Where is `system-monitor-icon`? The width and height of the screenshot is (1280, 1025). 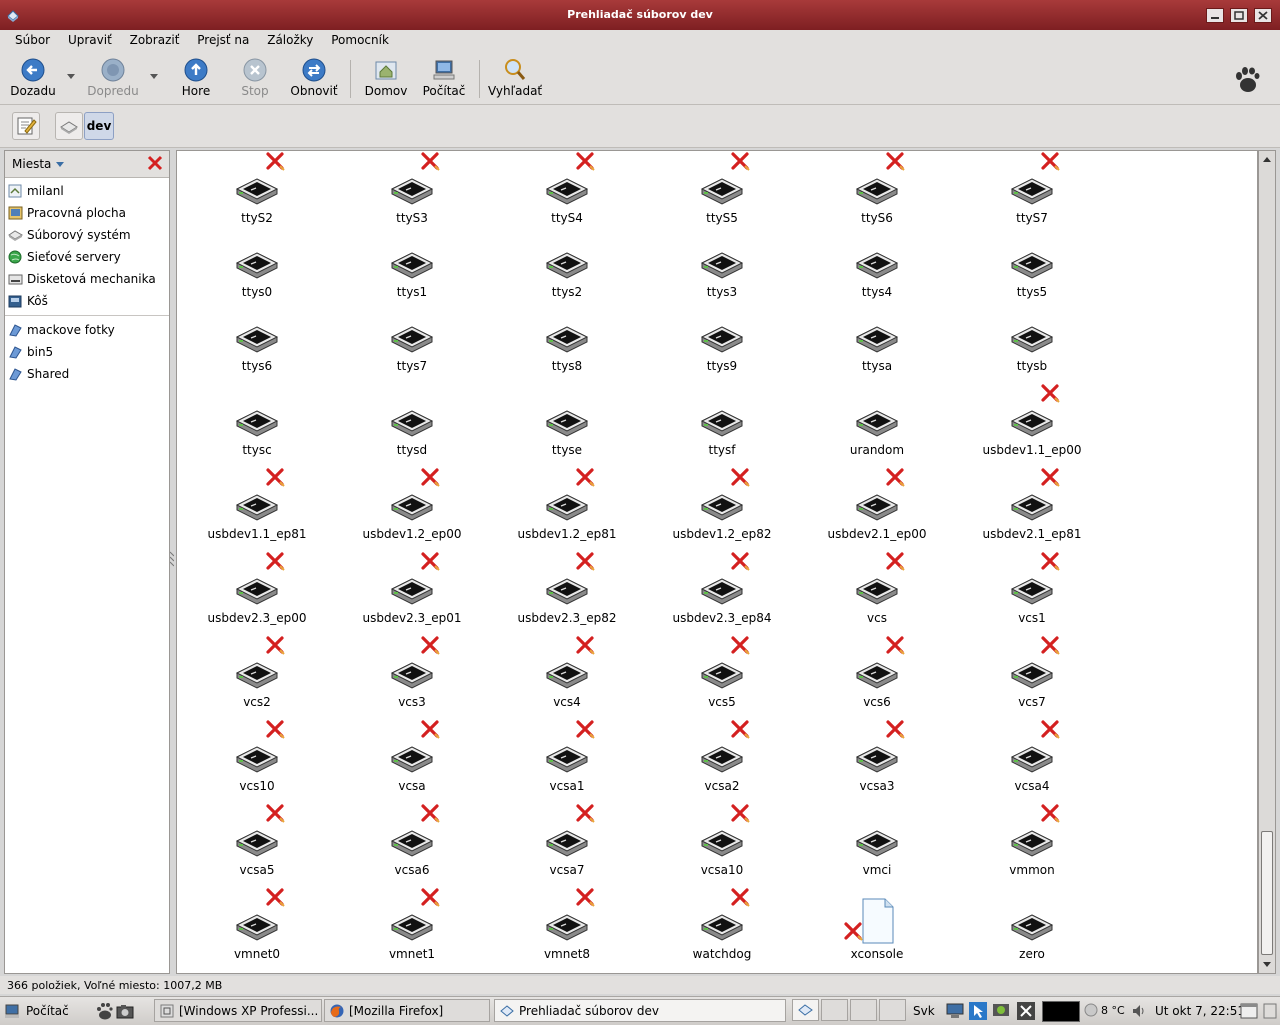 system-monitor-icon is located at coordinates (1026, 1011).